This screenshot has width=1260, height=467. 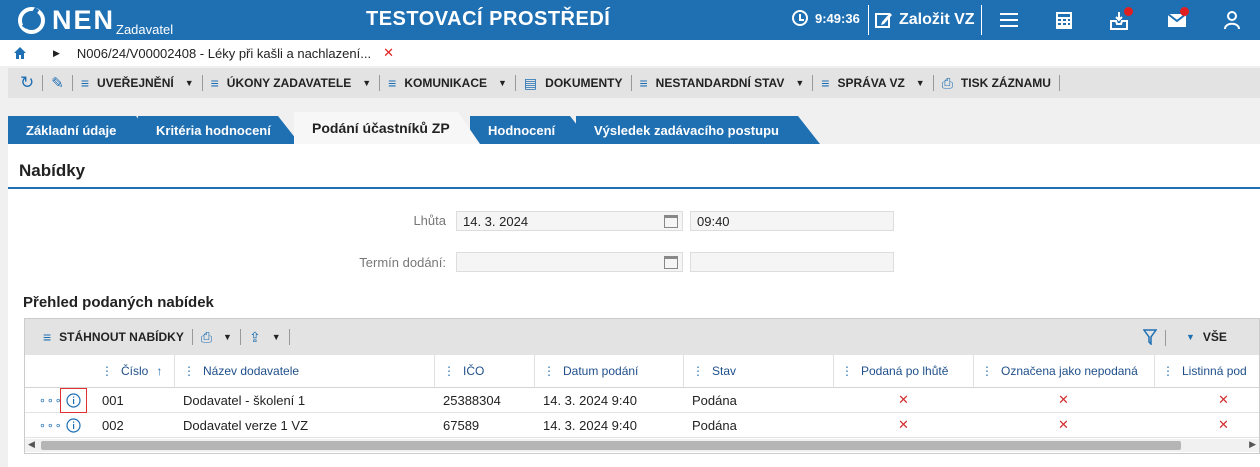 I want to click on nonstandard-menu: ≡ NESTANDARDNÍ STAV ▼, so click(x=722, y=83).